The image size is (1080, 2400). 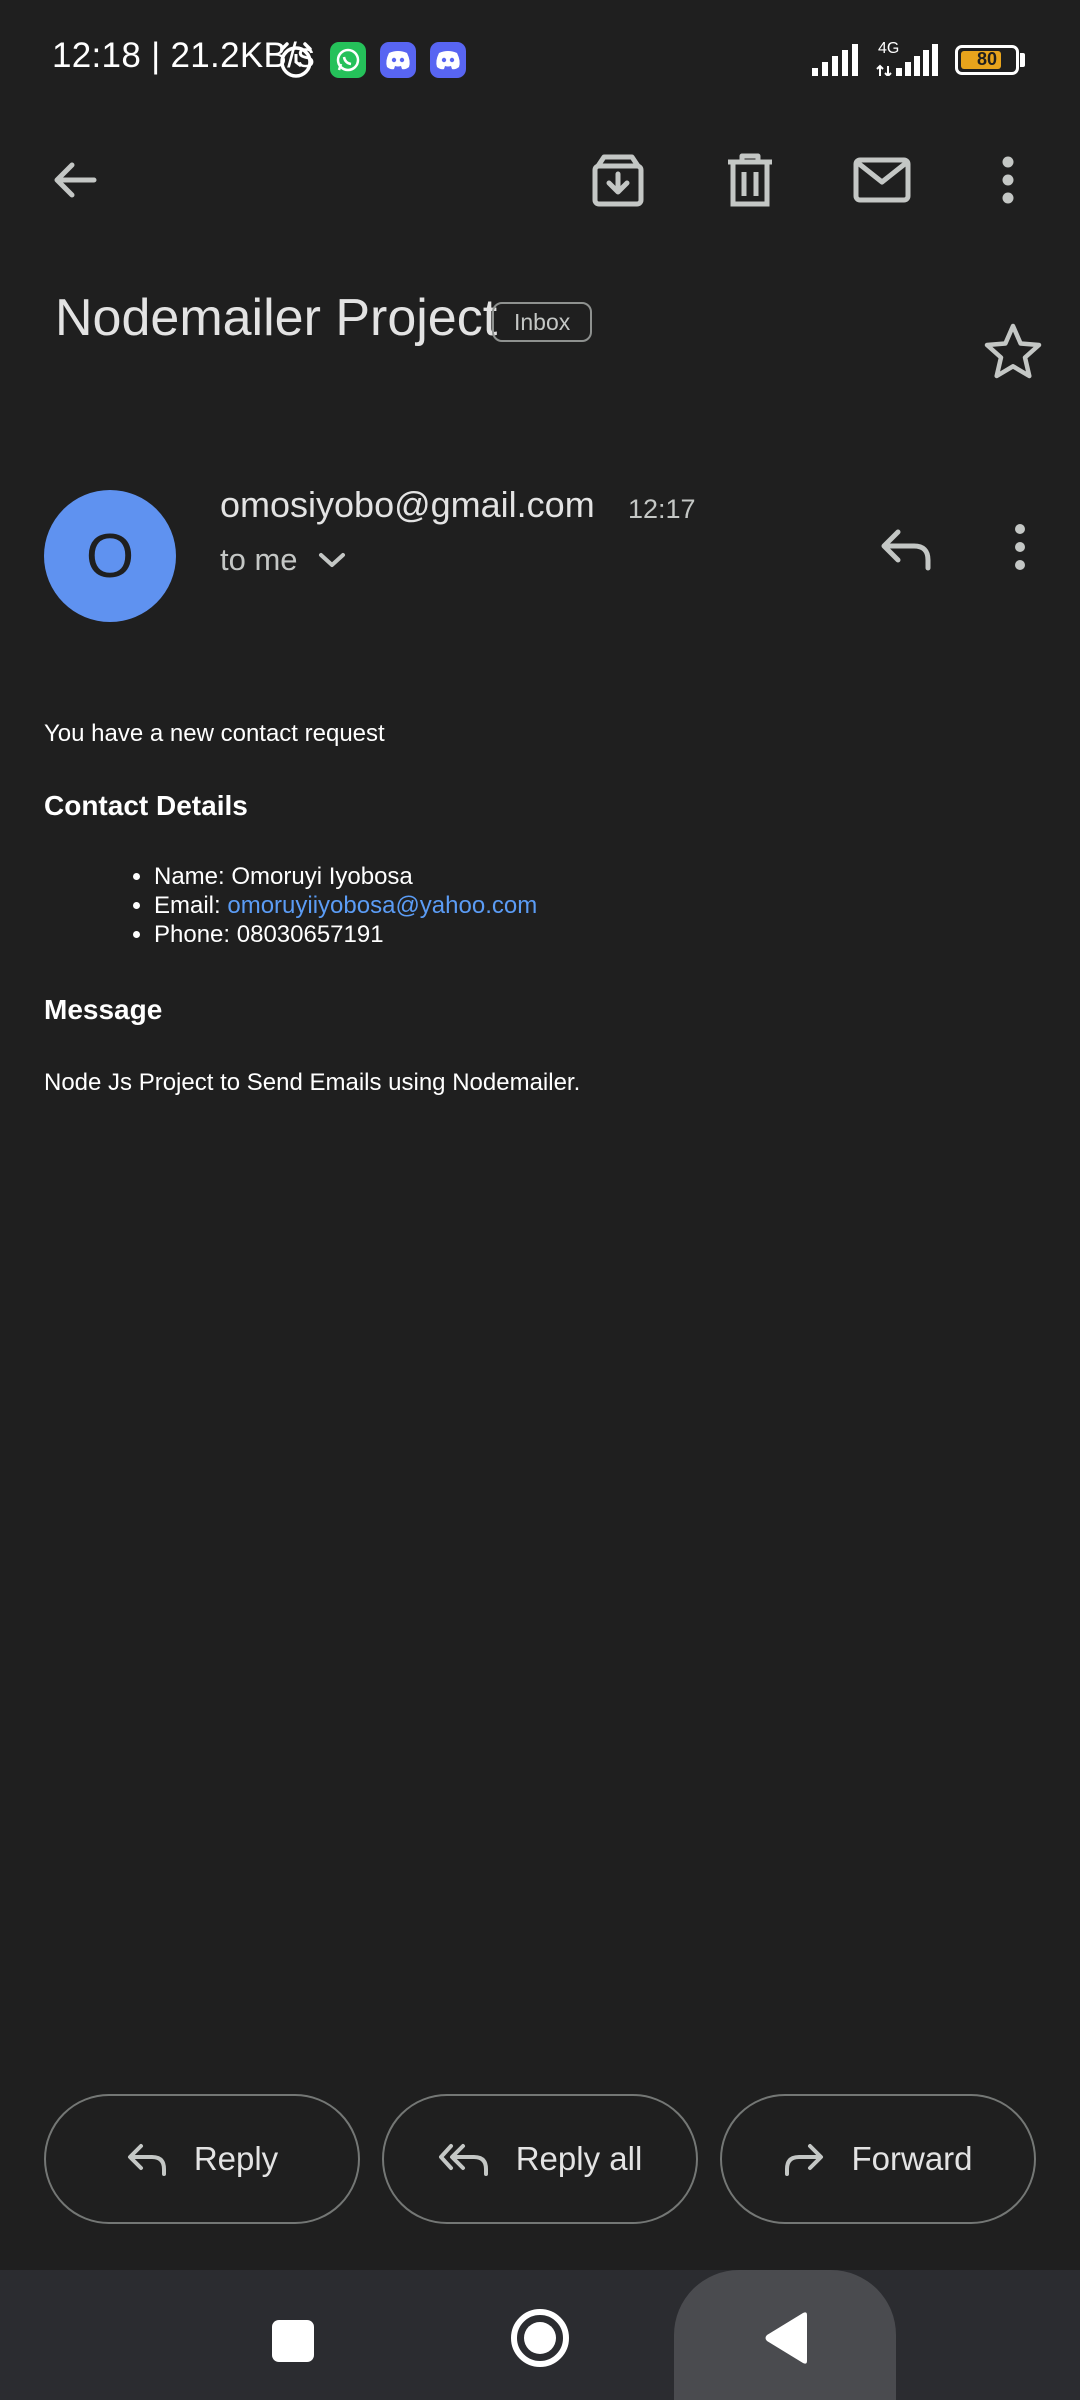 I want to click on trash-icon, so click(x=750, y=180).